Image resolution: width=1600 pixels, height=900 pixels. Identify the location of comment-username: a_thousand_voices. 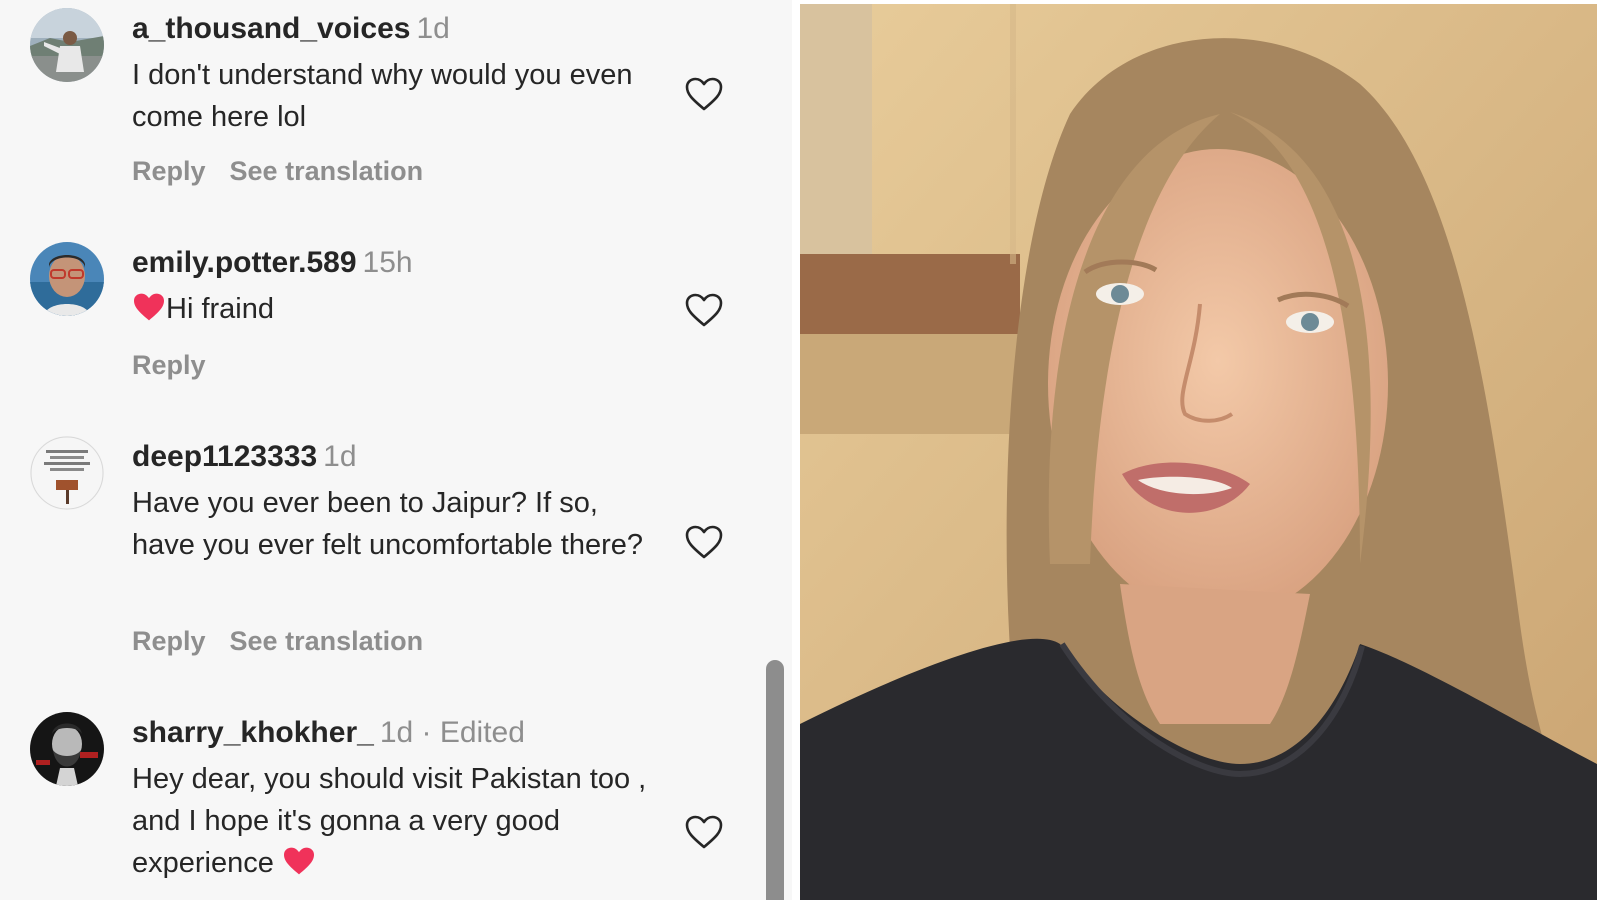
(271, 28).